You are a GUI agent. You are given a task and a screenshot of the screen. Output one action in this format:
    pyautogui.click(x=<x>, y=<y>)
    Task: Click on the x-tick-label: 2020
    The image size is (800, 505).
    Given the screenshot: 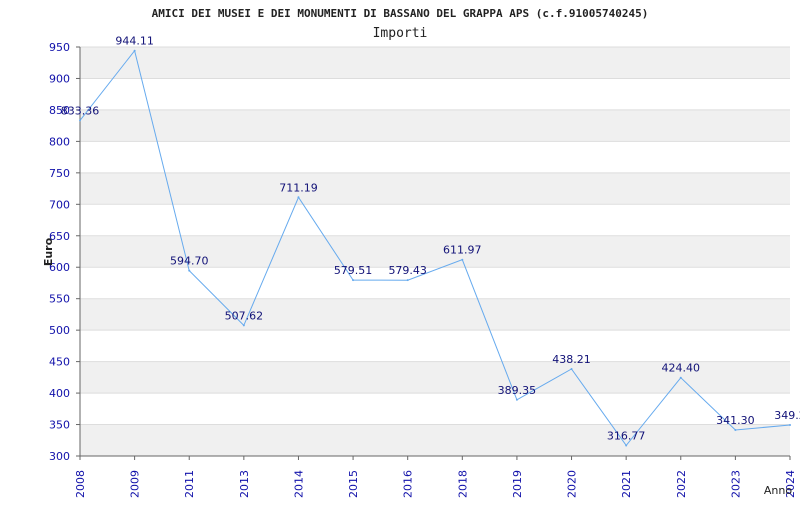 What is the action you would take?
    pyautogui.click(x=572, y=484)
    